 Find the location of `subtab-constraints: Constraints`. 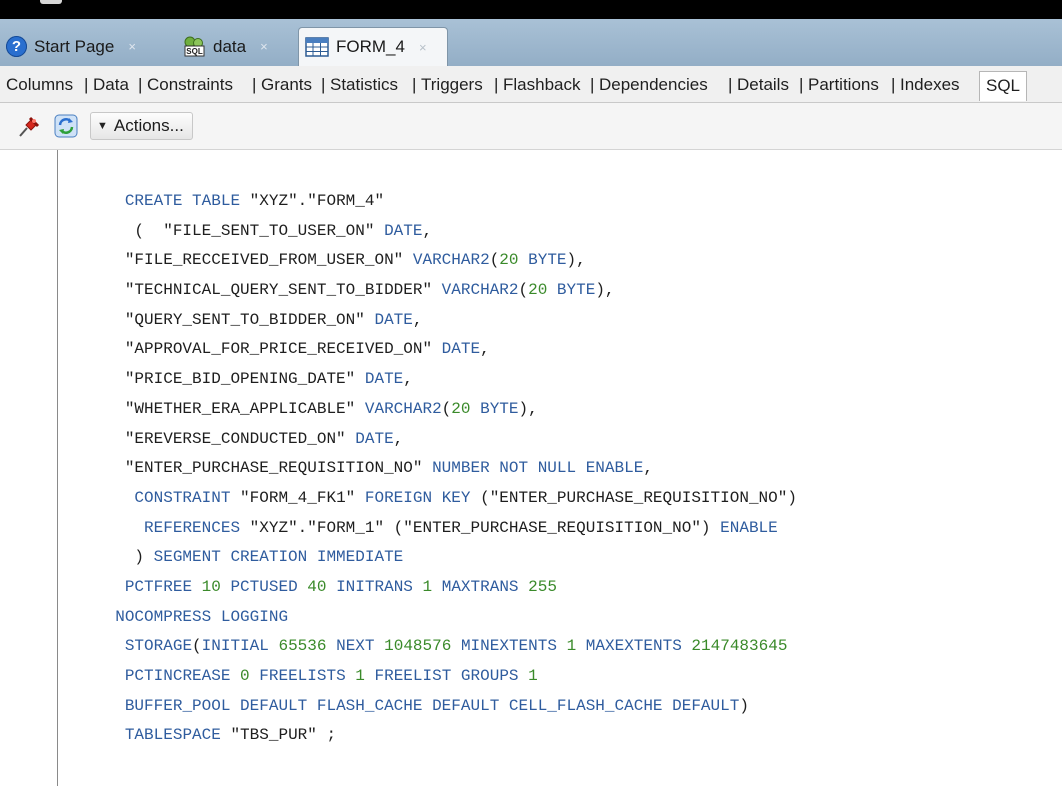

subtab-constraints: Constraints is located at coordinates (190, 85).